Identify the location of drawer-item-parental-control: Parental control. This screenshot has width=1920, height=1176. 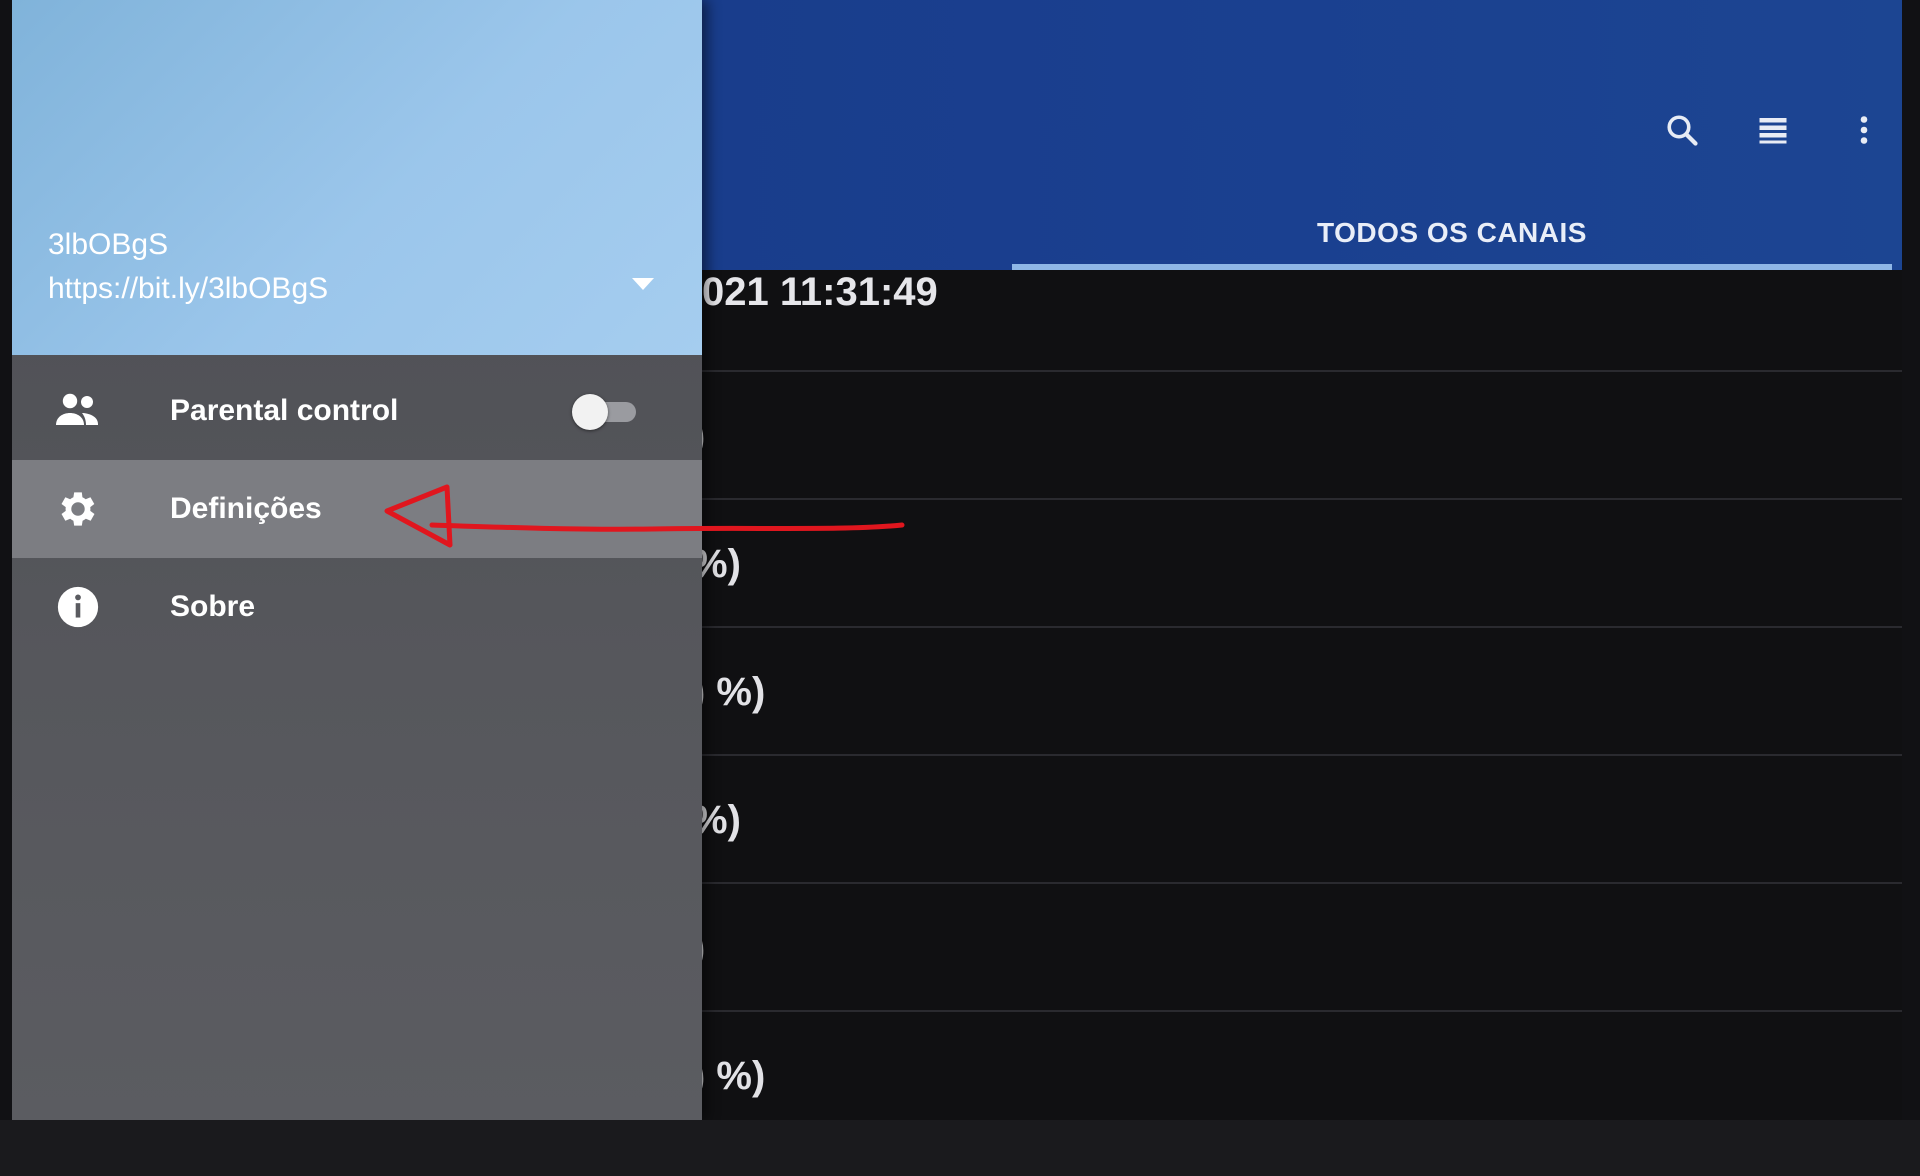
(357, 411).